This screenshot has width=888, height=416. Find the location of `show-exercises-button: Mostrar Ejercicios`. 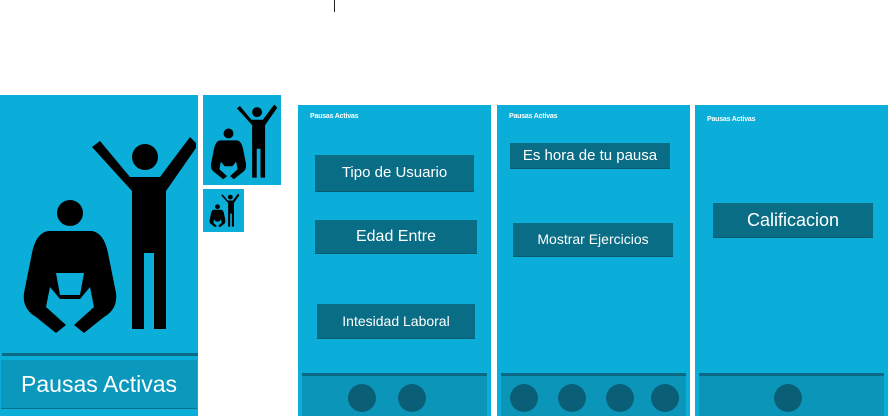

show-exercises-button: Mostrar Ejercicios is located at coordinates (593, 239).